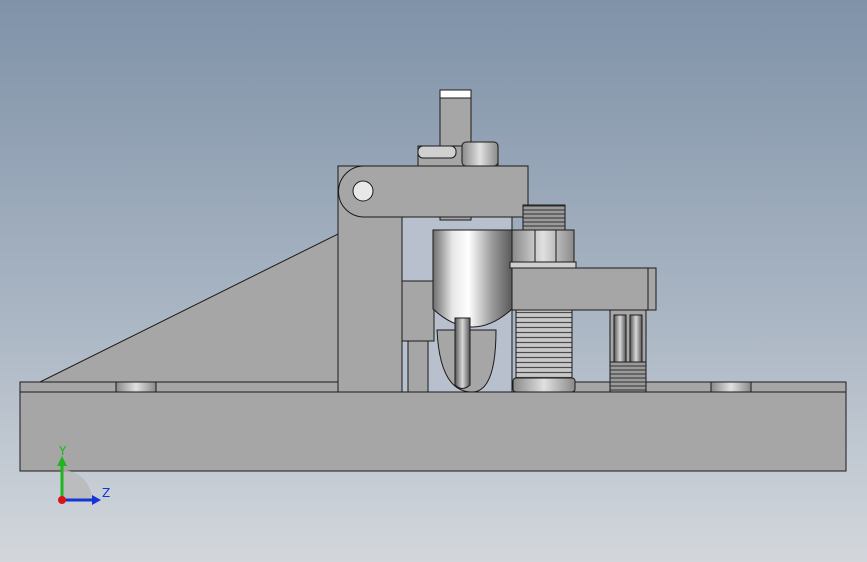  What do you see at coordinates (543, 246) in the screenshot?
I see `hex-nut` at bounding box center [543, 246].